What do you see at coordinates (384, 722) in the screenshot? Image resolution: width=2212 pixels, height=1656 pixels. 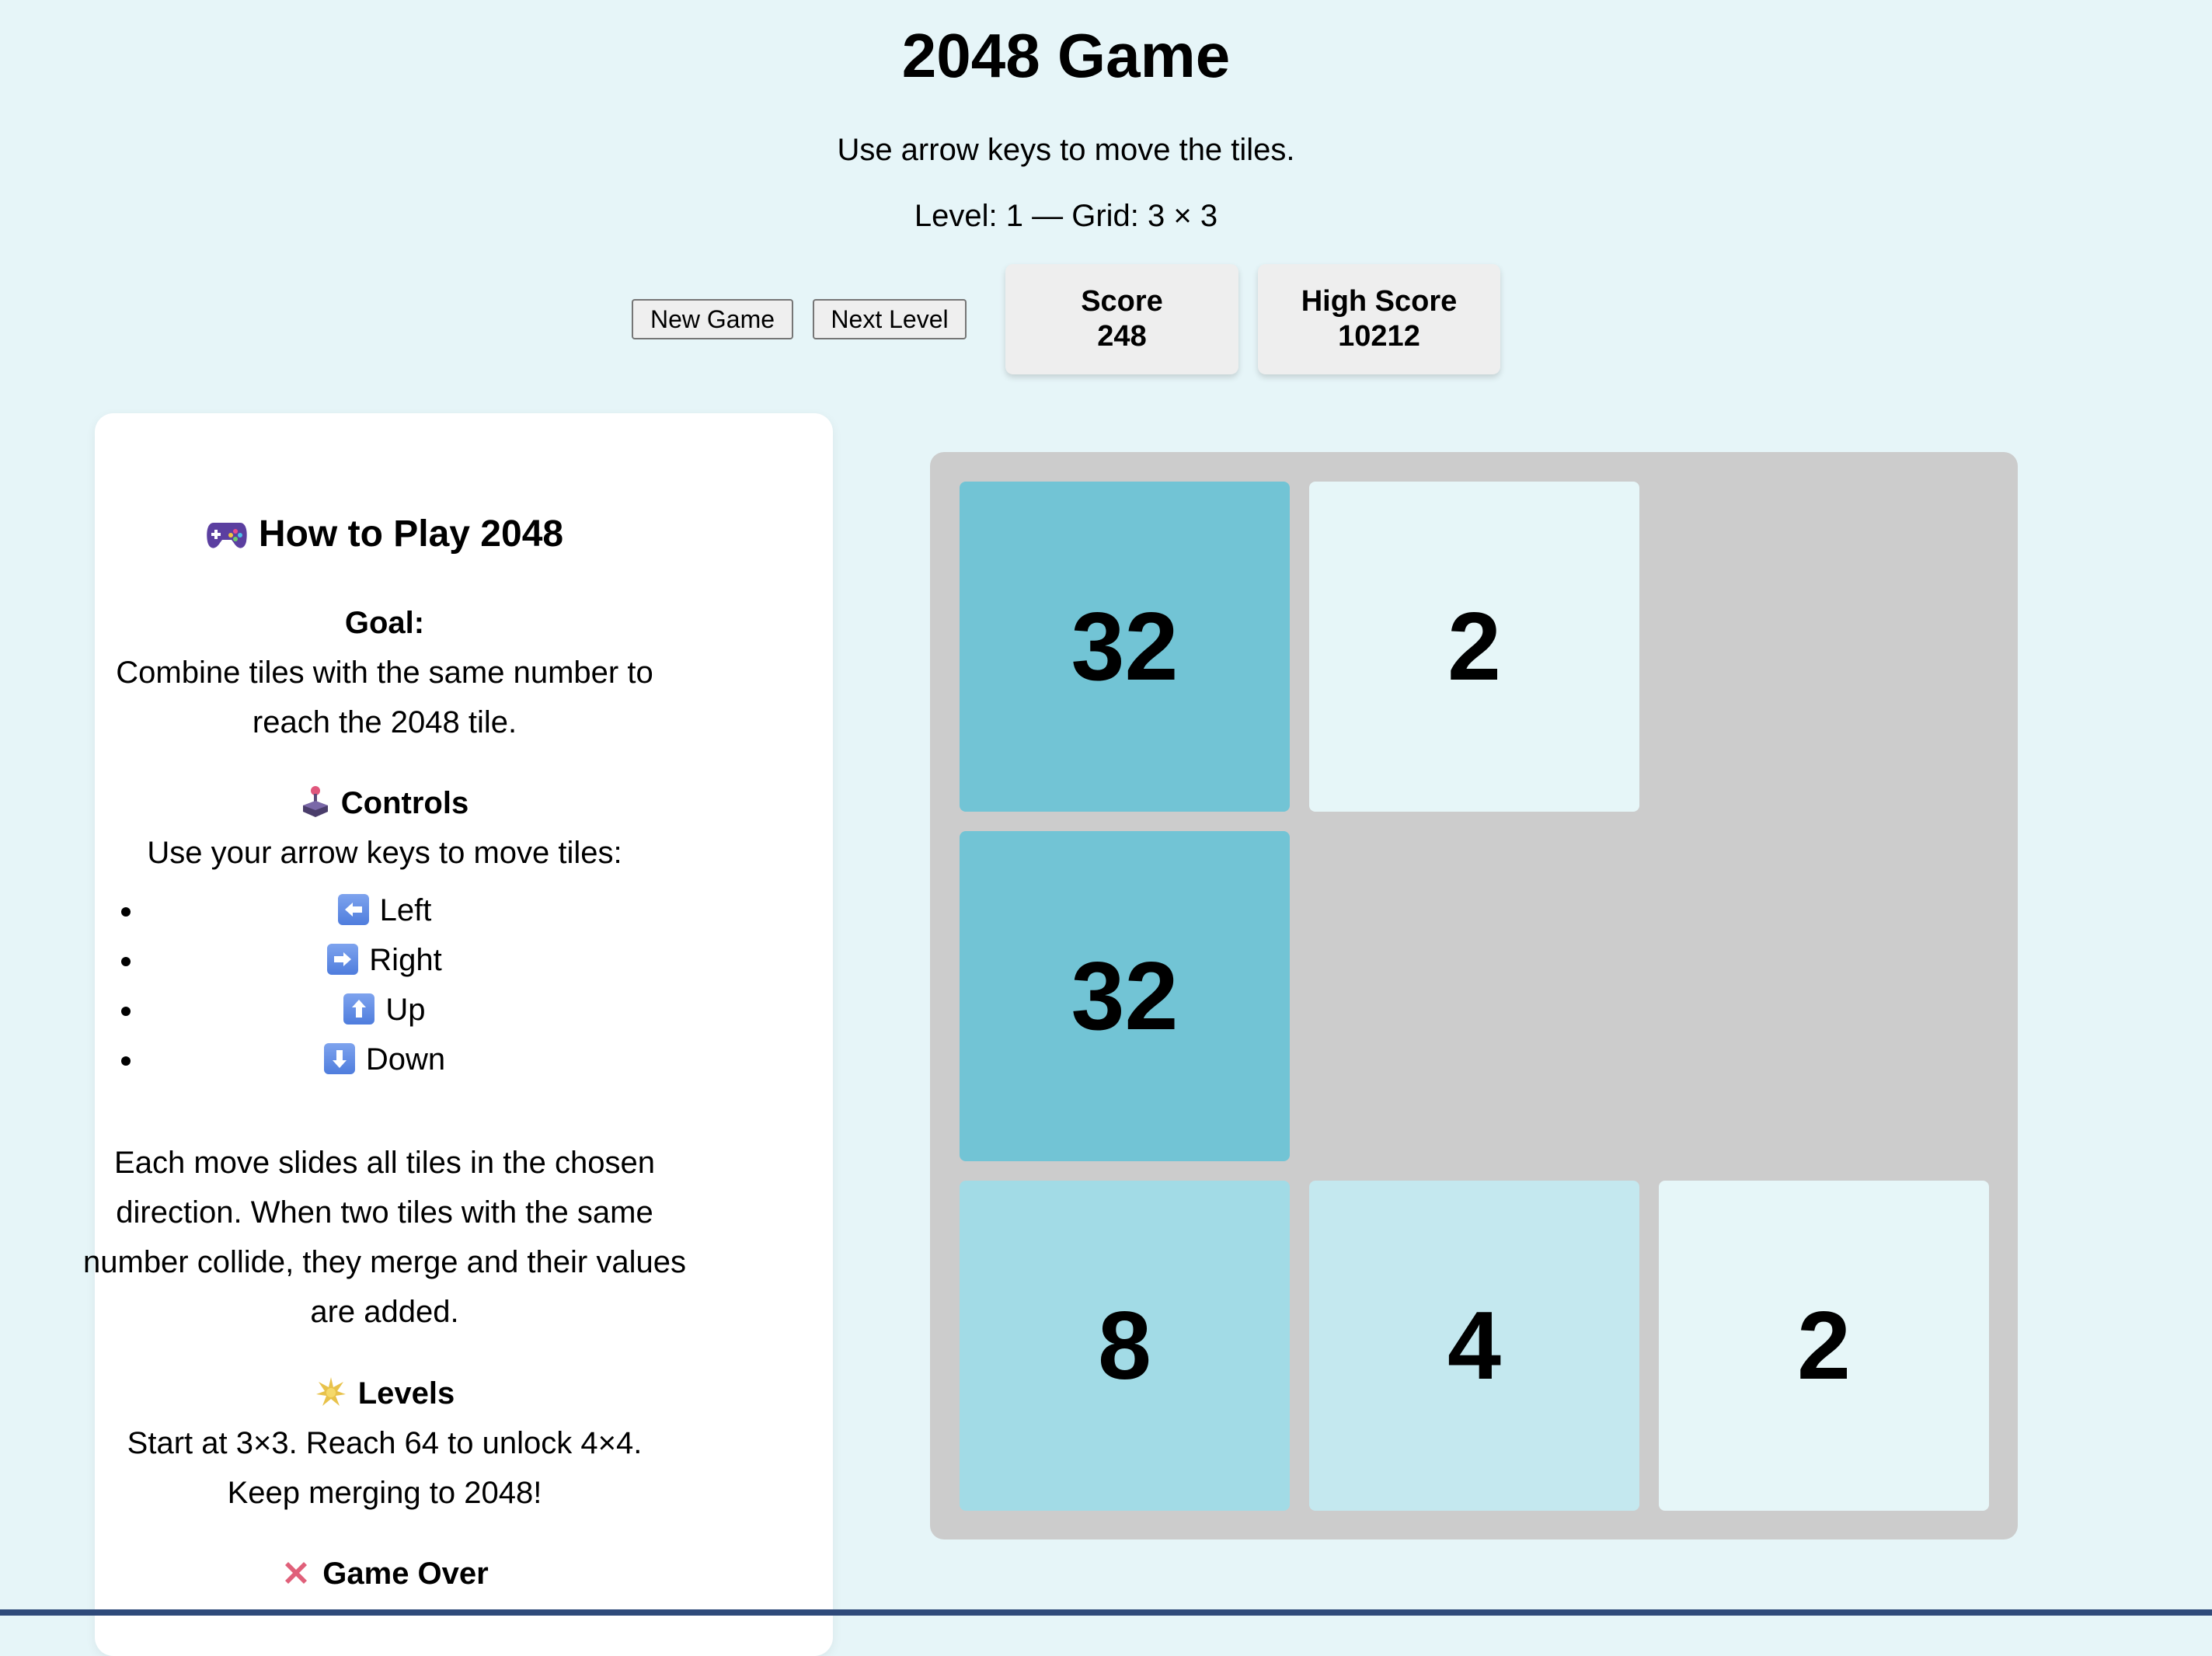 I see `goal-text-line2: reach the 2048 tile.` at bounding box center [384, 722].